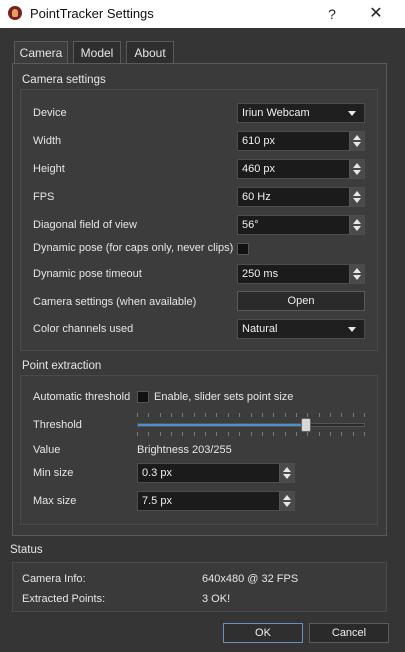  I want to click on extracted-points-value: 3 OK!, so click(216, 599).